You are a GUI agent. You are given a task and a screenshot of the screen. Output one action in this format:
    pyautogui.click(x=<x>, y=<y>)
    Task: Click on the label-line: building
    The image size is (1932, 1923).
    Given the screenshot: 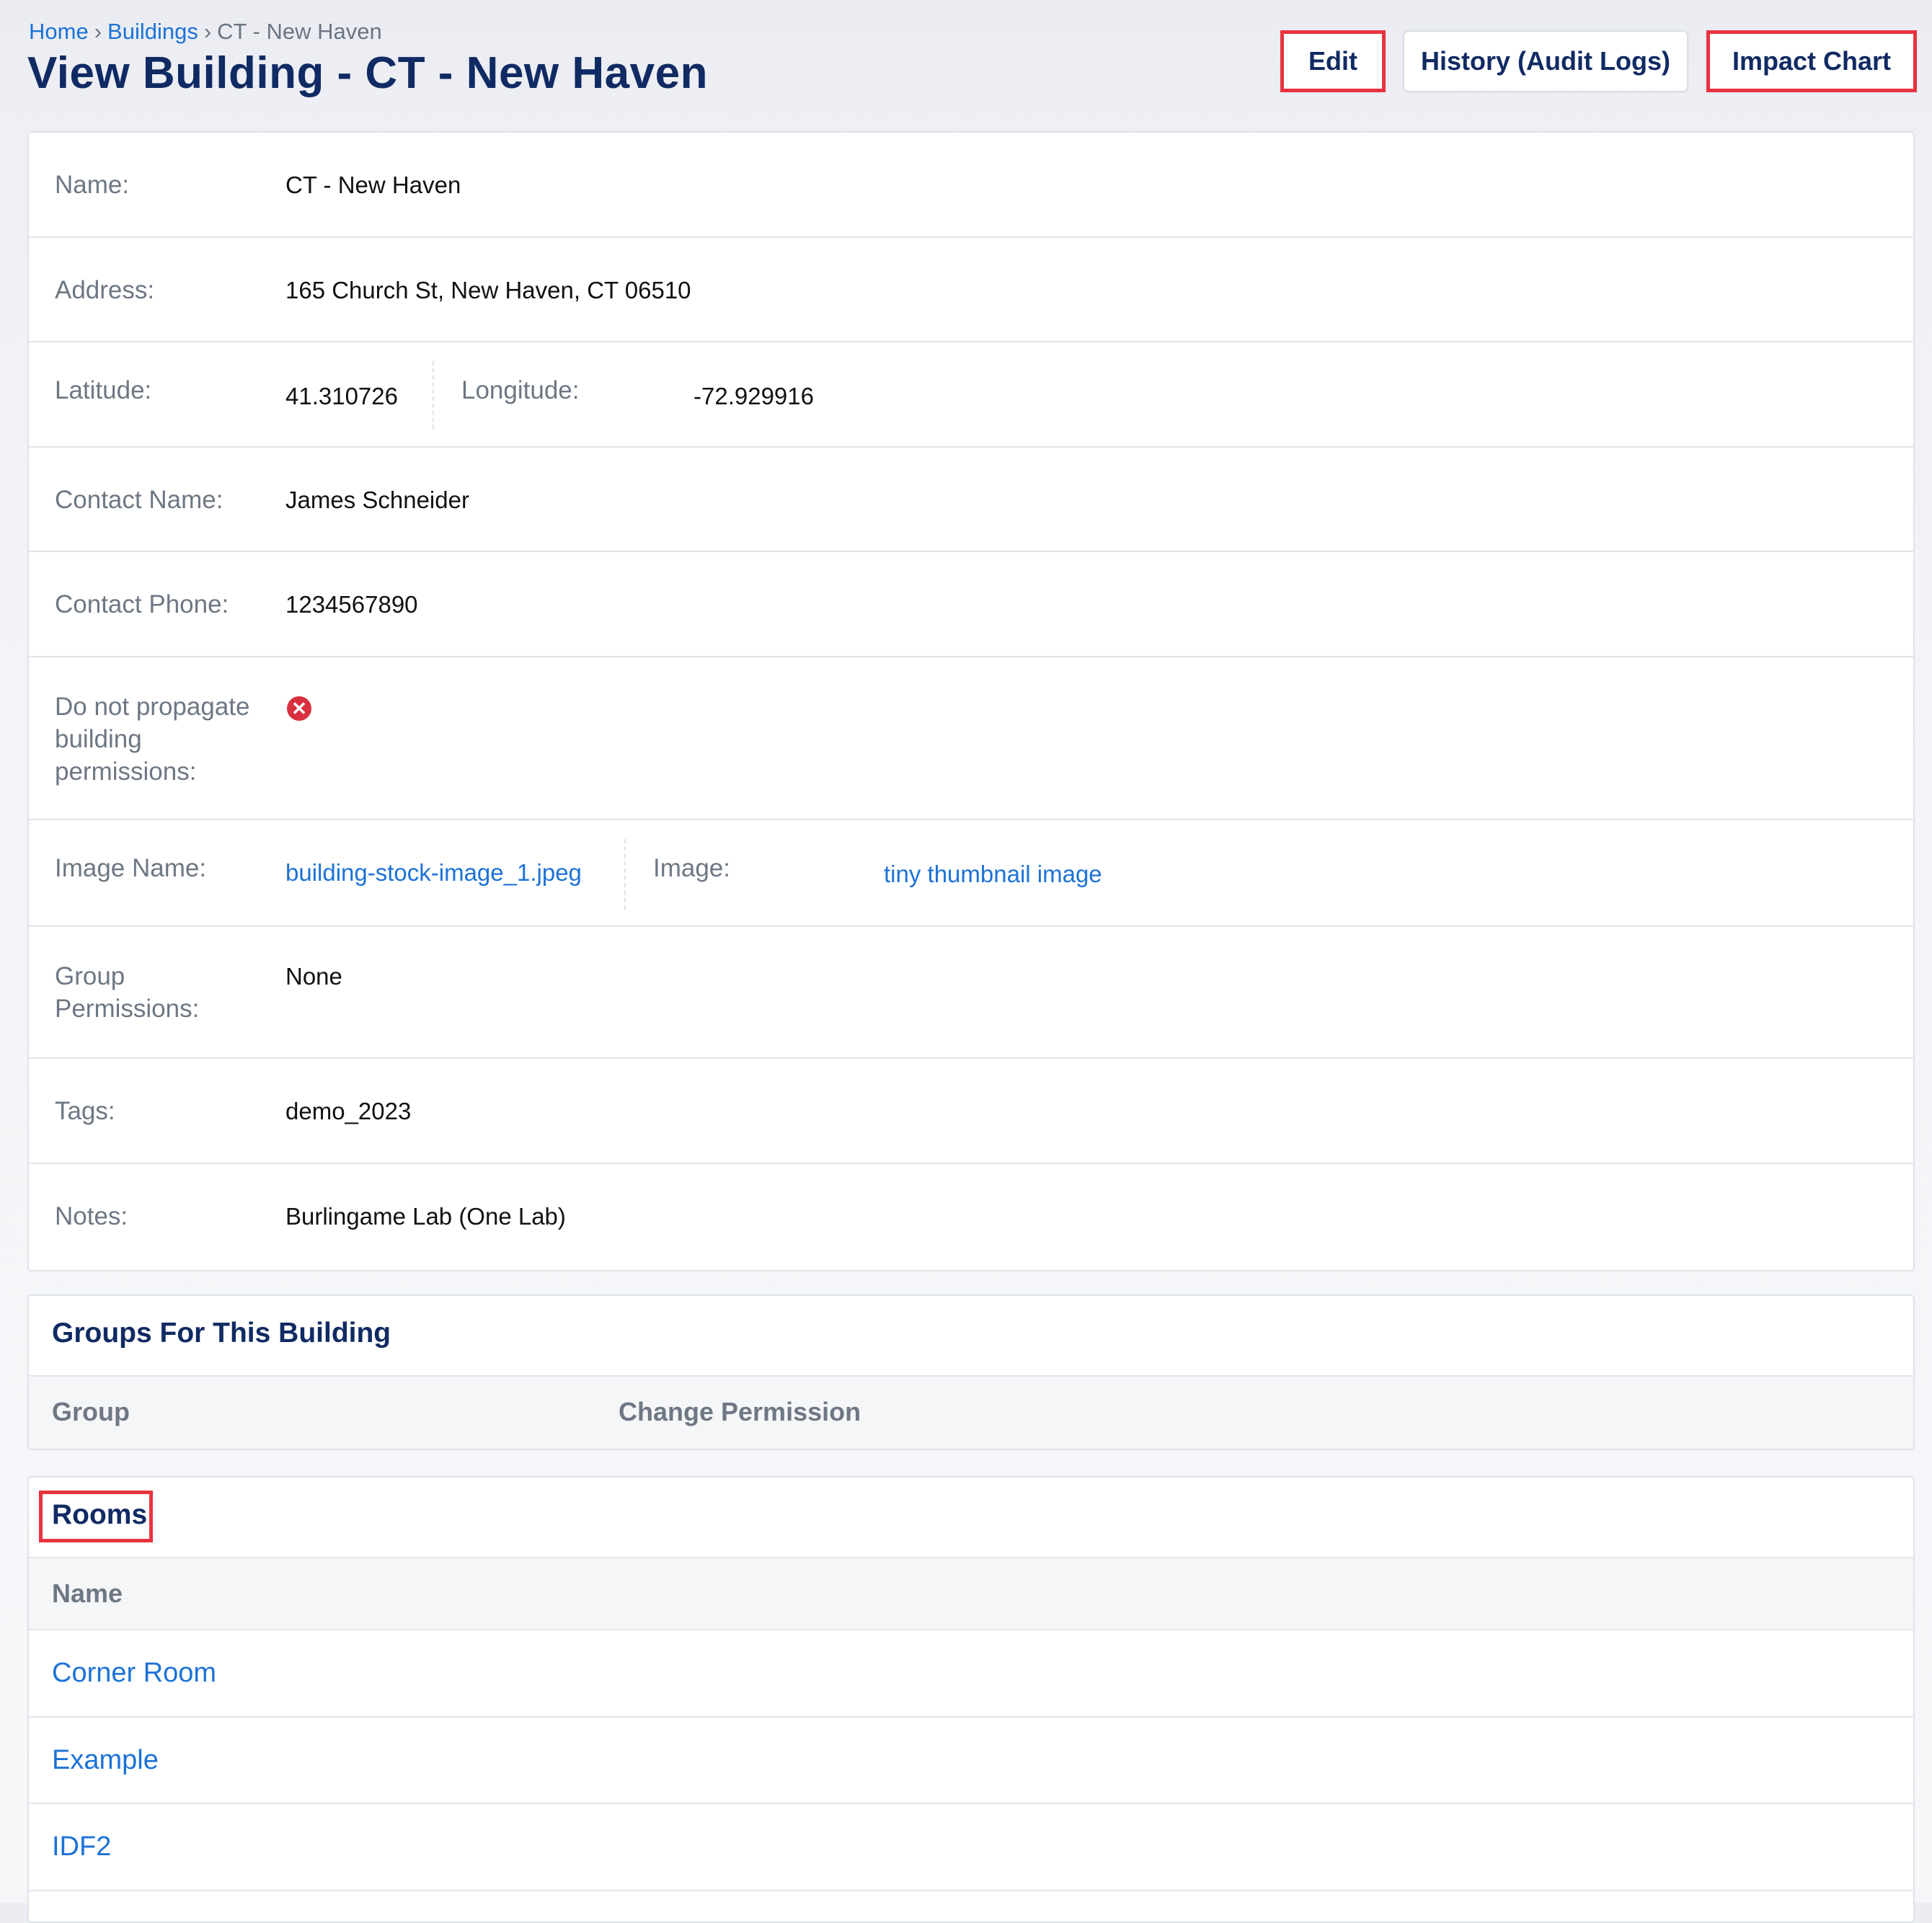 What is the action you would take?
    pyautogui.click(x=98, y=739)
    